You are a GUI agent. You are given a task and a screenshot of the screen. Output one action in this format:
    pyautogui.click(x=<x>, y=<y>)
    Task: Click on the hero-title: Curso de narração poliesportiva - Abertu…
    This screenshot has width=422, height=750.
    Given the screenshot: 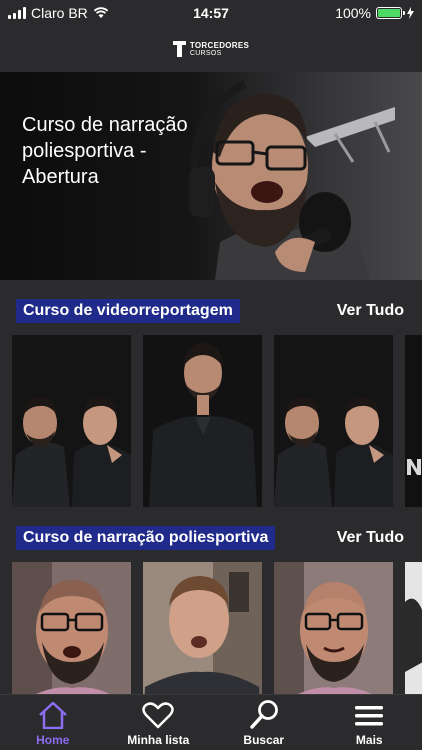 What is the action you would take?
    pyautogui.click(x=105, y=151)
    